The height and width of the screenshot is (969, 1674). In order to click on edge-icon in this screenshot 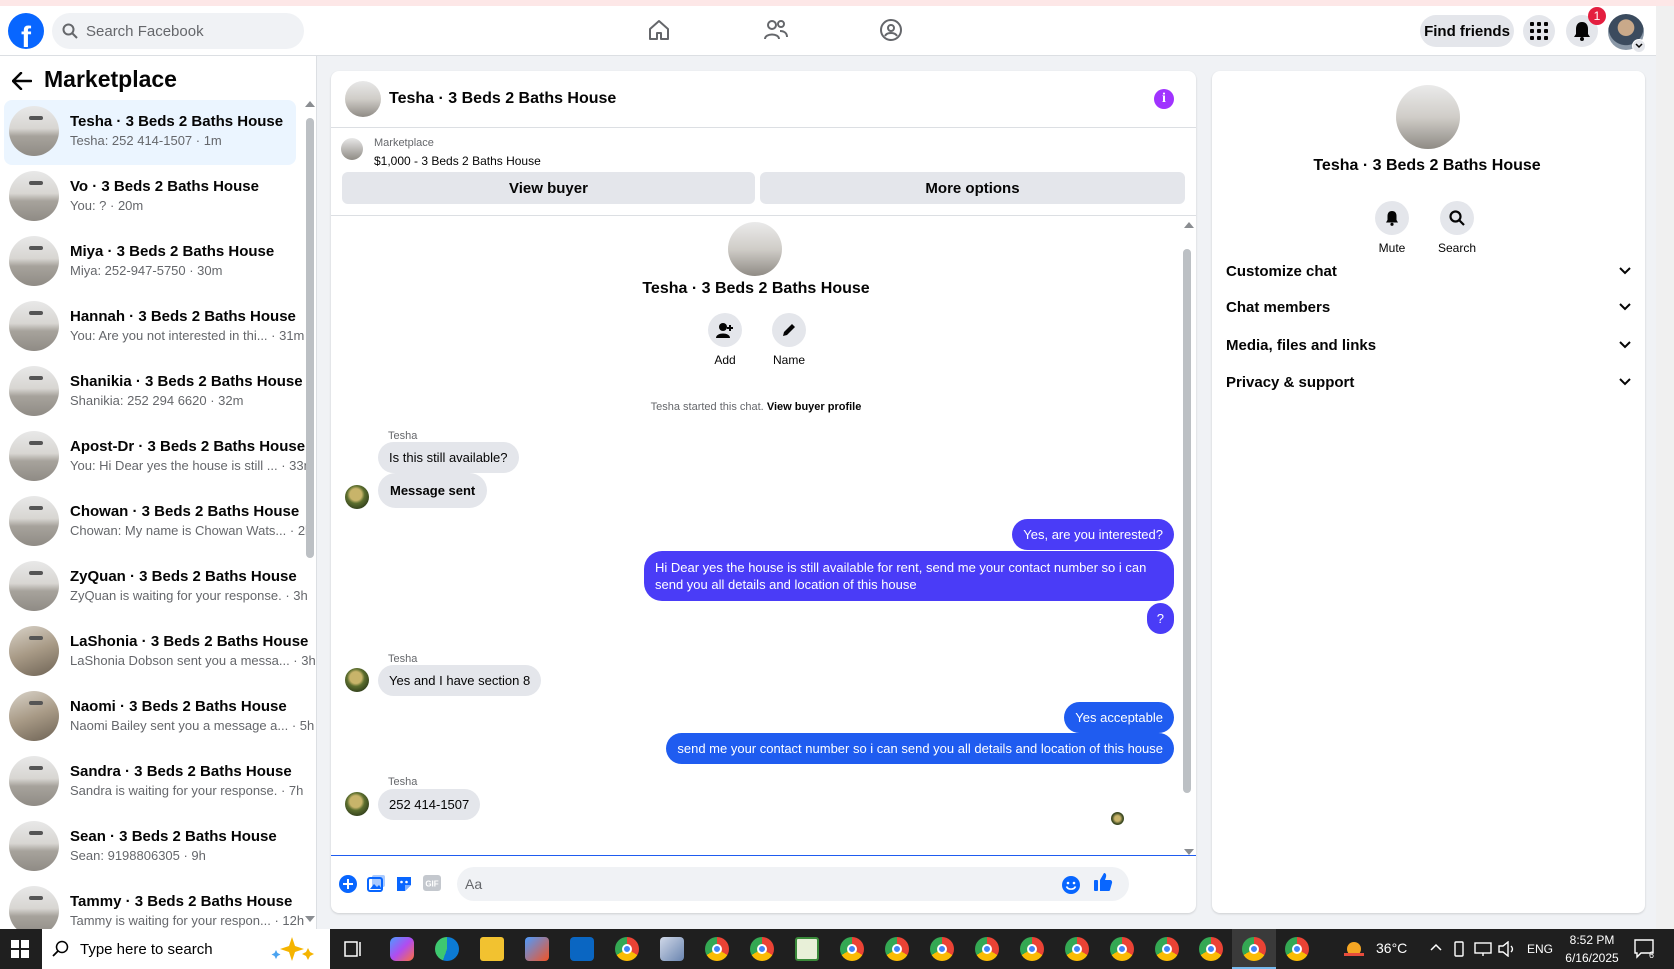, I will do `click(447, 949)`.